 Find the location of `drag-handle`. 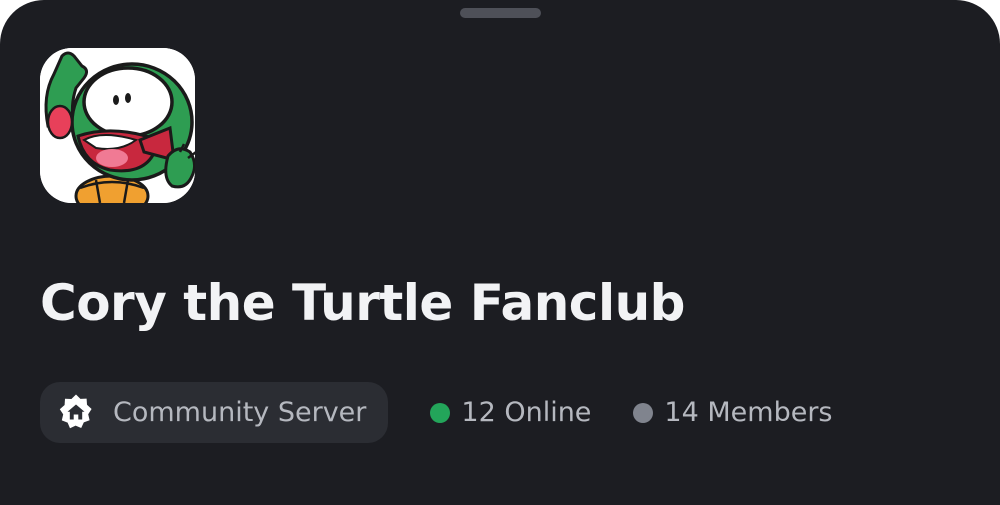

drag-handle is located at coordinates (500, 13).